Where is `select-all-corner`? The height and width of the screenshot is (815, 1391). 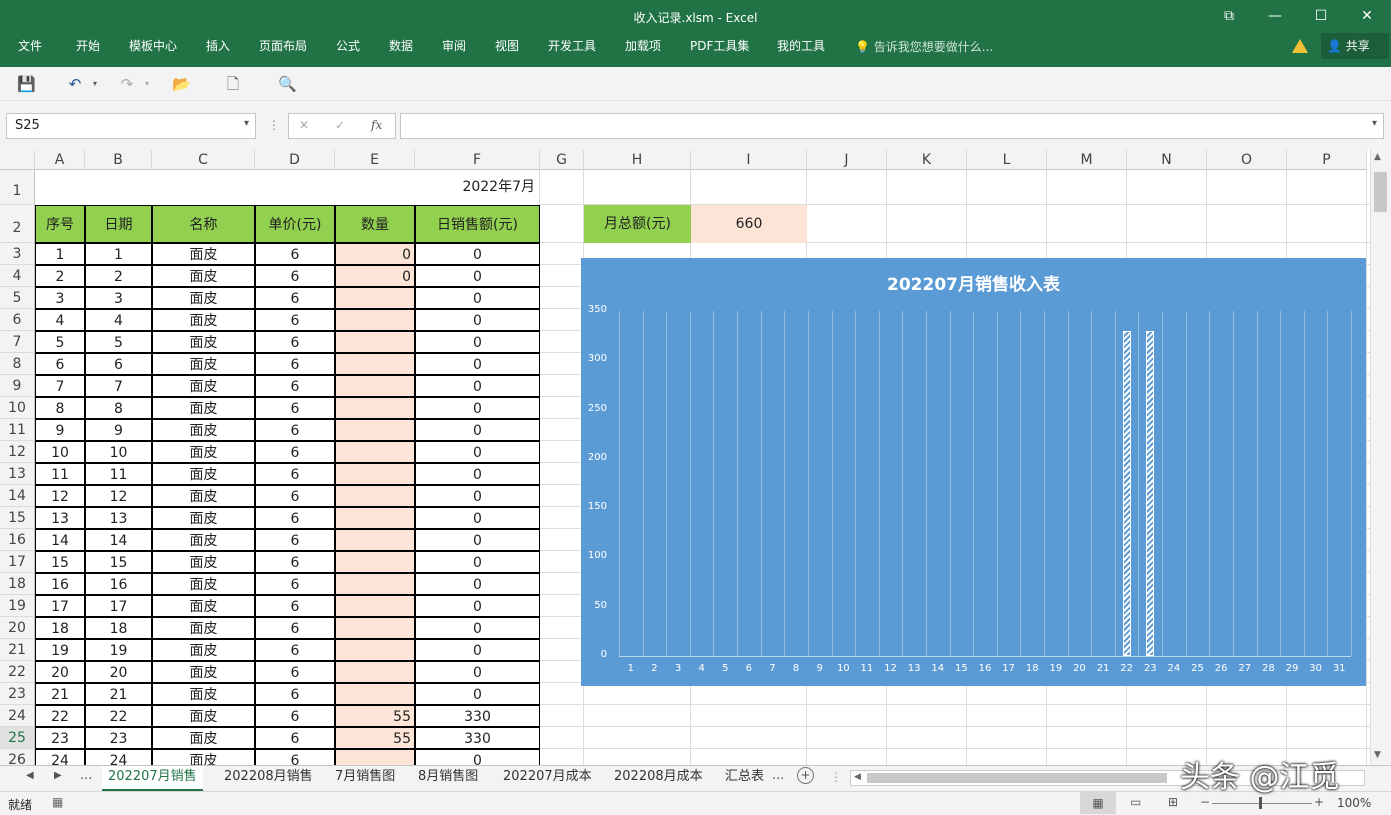 select-all-corner is located at coordinates (17, 160).